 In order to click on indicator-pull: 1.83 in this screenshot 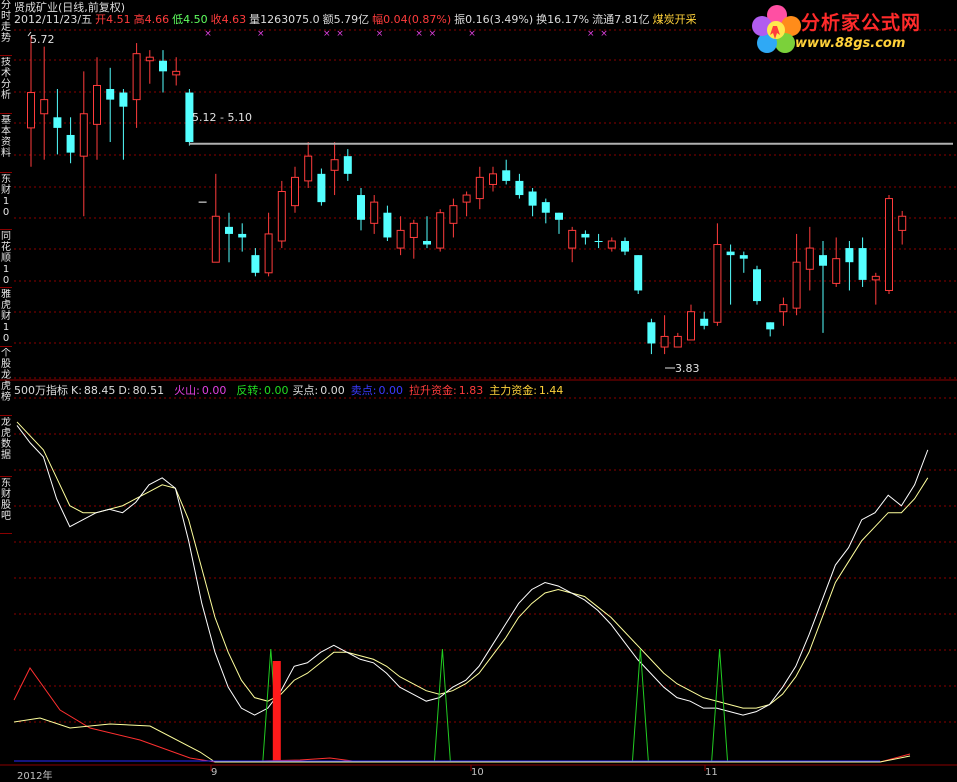, I will do `click(471, 390)`.